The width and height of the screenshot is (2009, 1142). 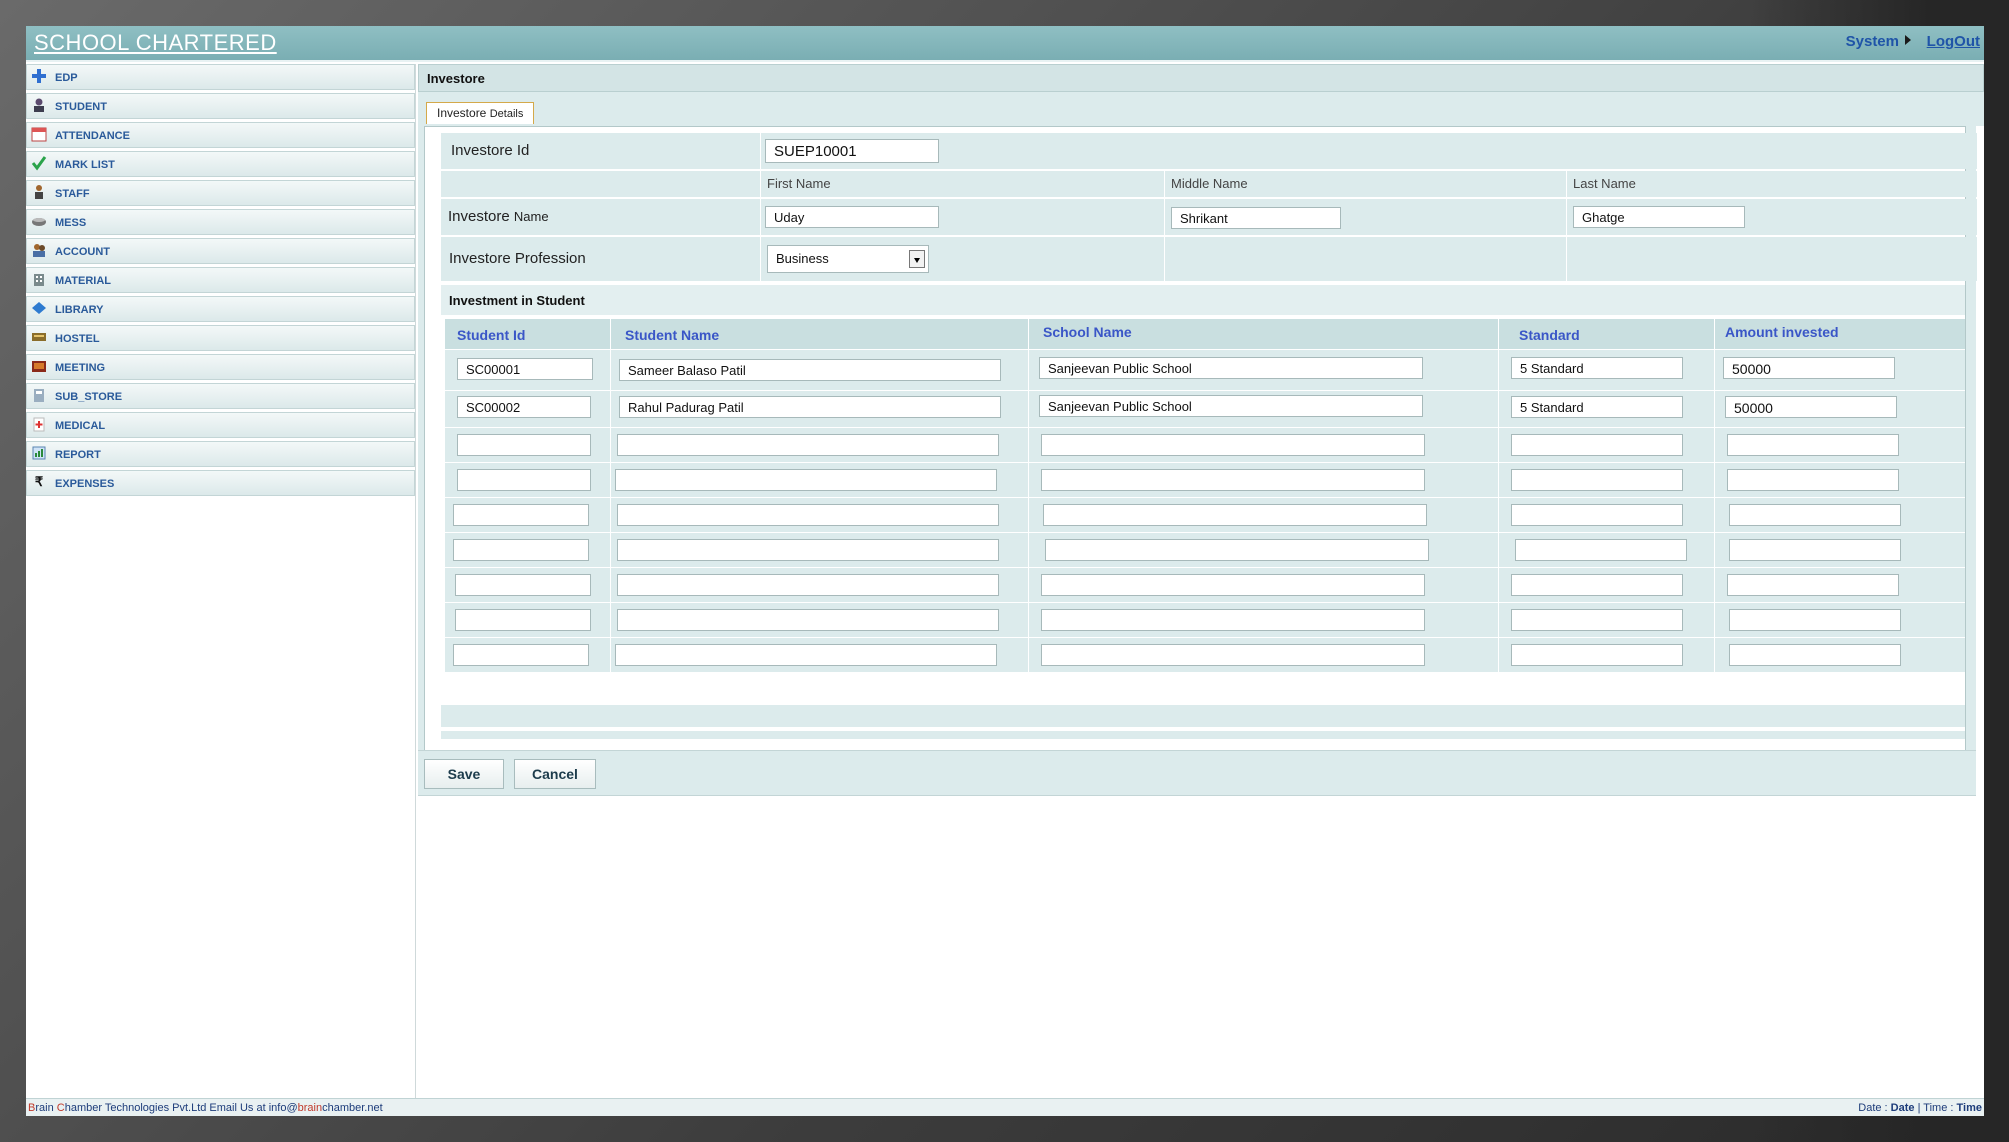 What do you see at coordinates (39, 308) in the screenshot?
I see `book-icon` at bounding box center [39, 308].